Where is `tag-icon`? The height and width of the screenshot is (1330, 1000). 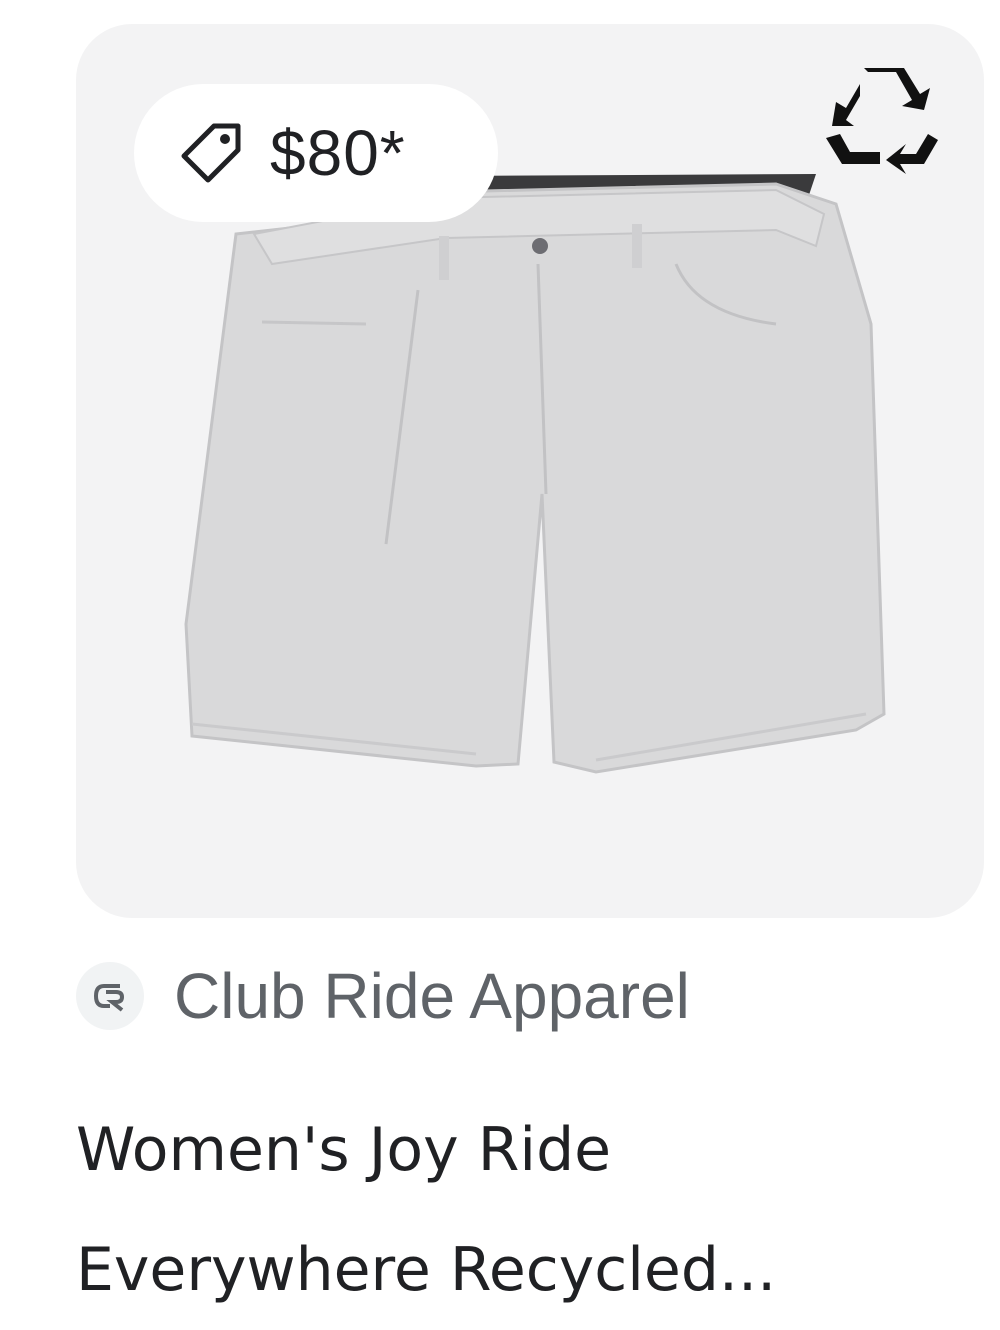 tag-icon is located at coordinates (211, 153).